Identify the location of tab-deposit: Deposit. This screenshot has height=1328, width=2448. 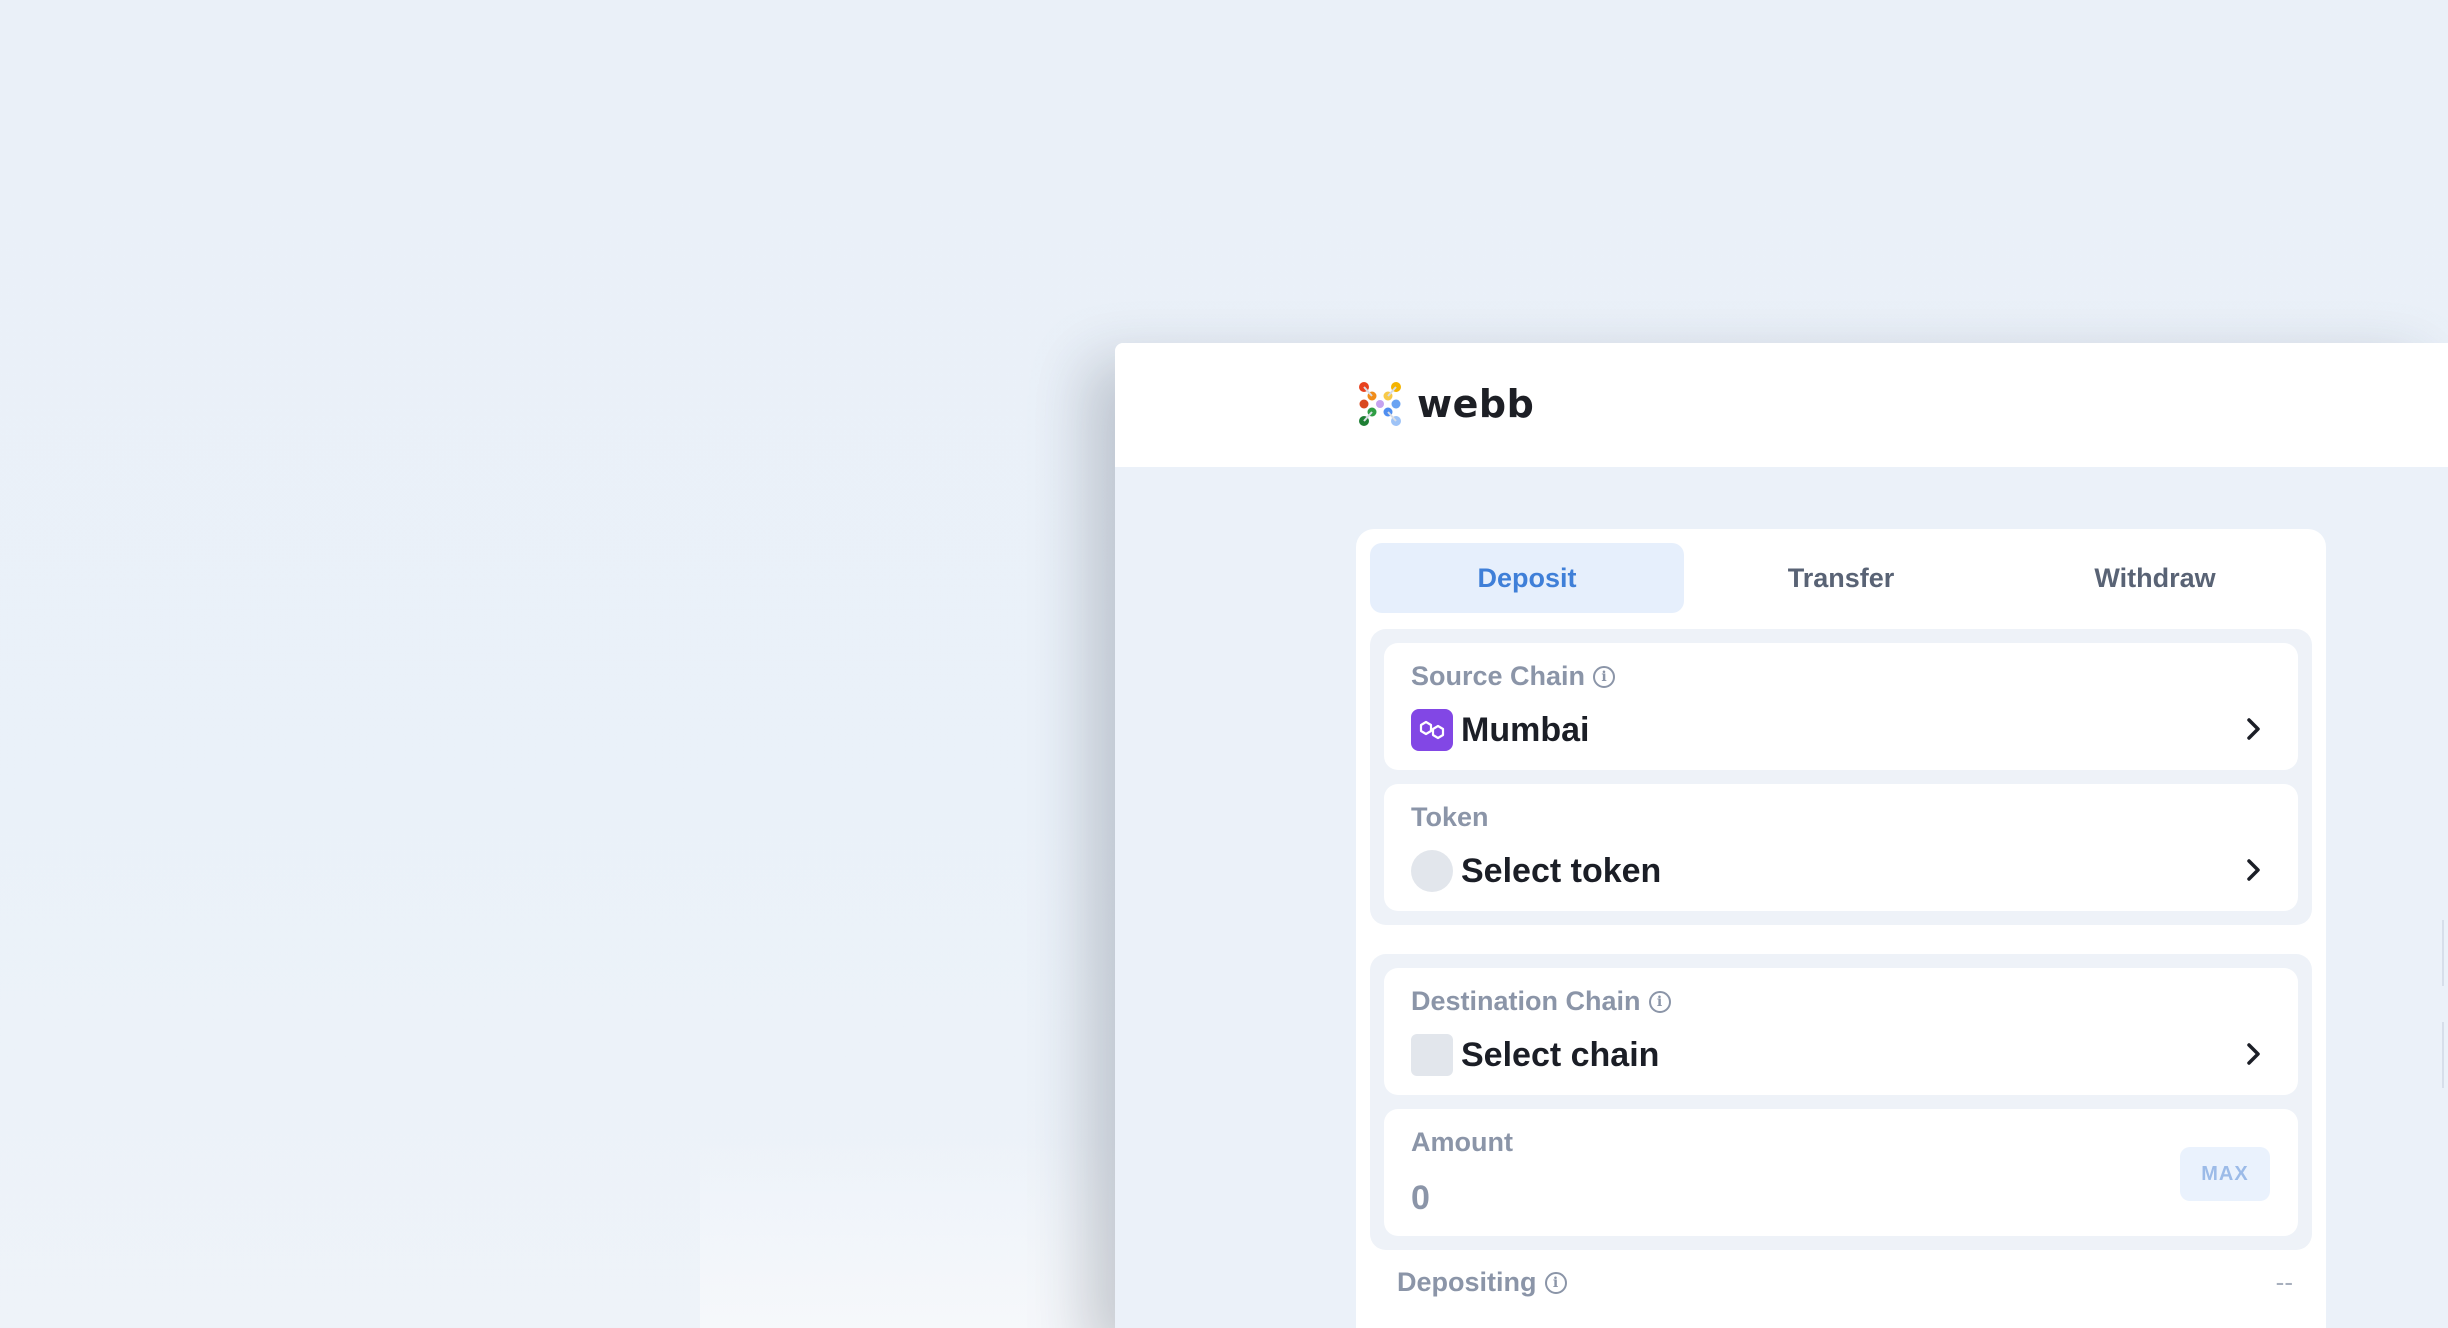
(1527, 578).